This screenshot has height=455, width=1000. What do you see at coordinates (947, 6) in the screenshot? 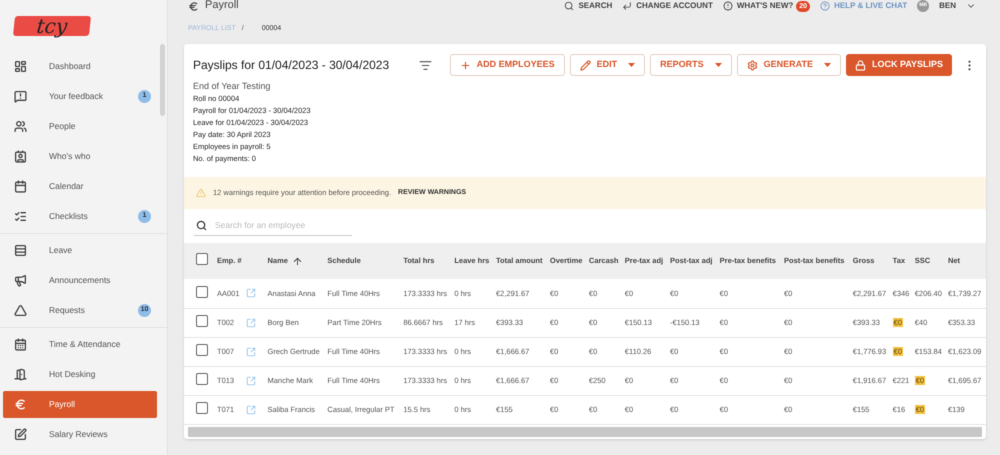
I see `user-name: BEN` at bounding box center [947, 6].